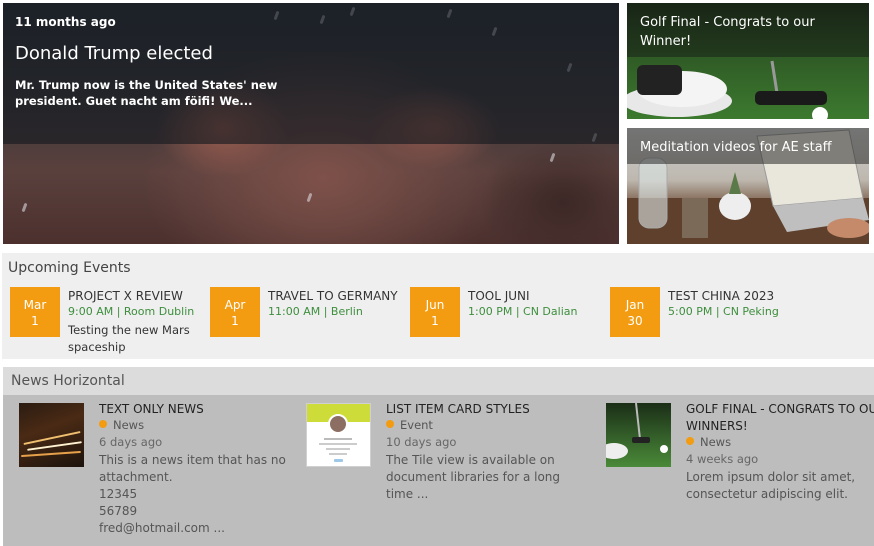 Image resolution: width=874 pixels, height=546 pixels. Describe the element at coordinates (748, 146) in the screenshot. I see `tile-meditation-caption: Meditation videos for AE staff` at that location.